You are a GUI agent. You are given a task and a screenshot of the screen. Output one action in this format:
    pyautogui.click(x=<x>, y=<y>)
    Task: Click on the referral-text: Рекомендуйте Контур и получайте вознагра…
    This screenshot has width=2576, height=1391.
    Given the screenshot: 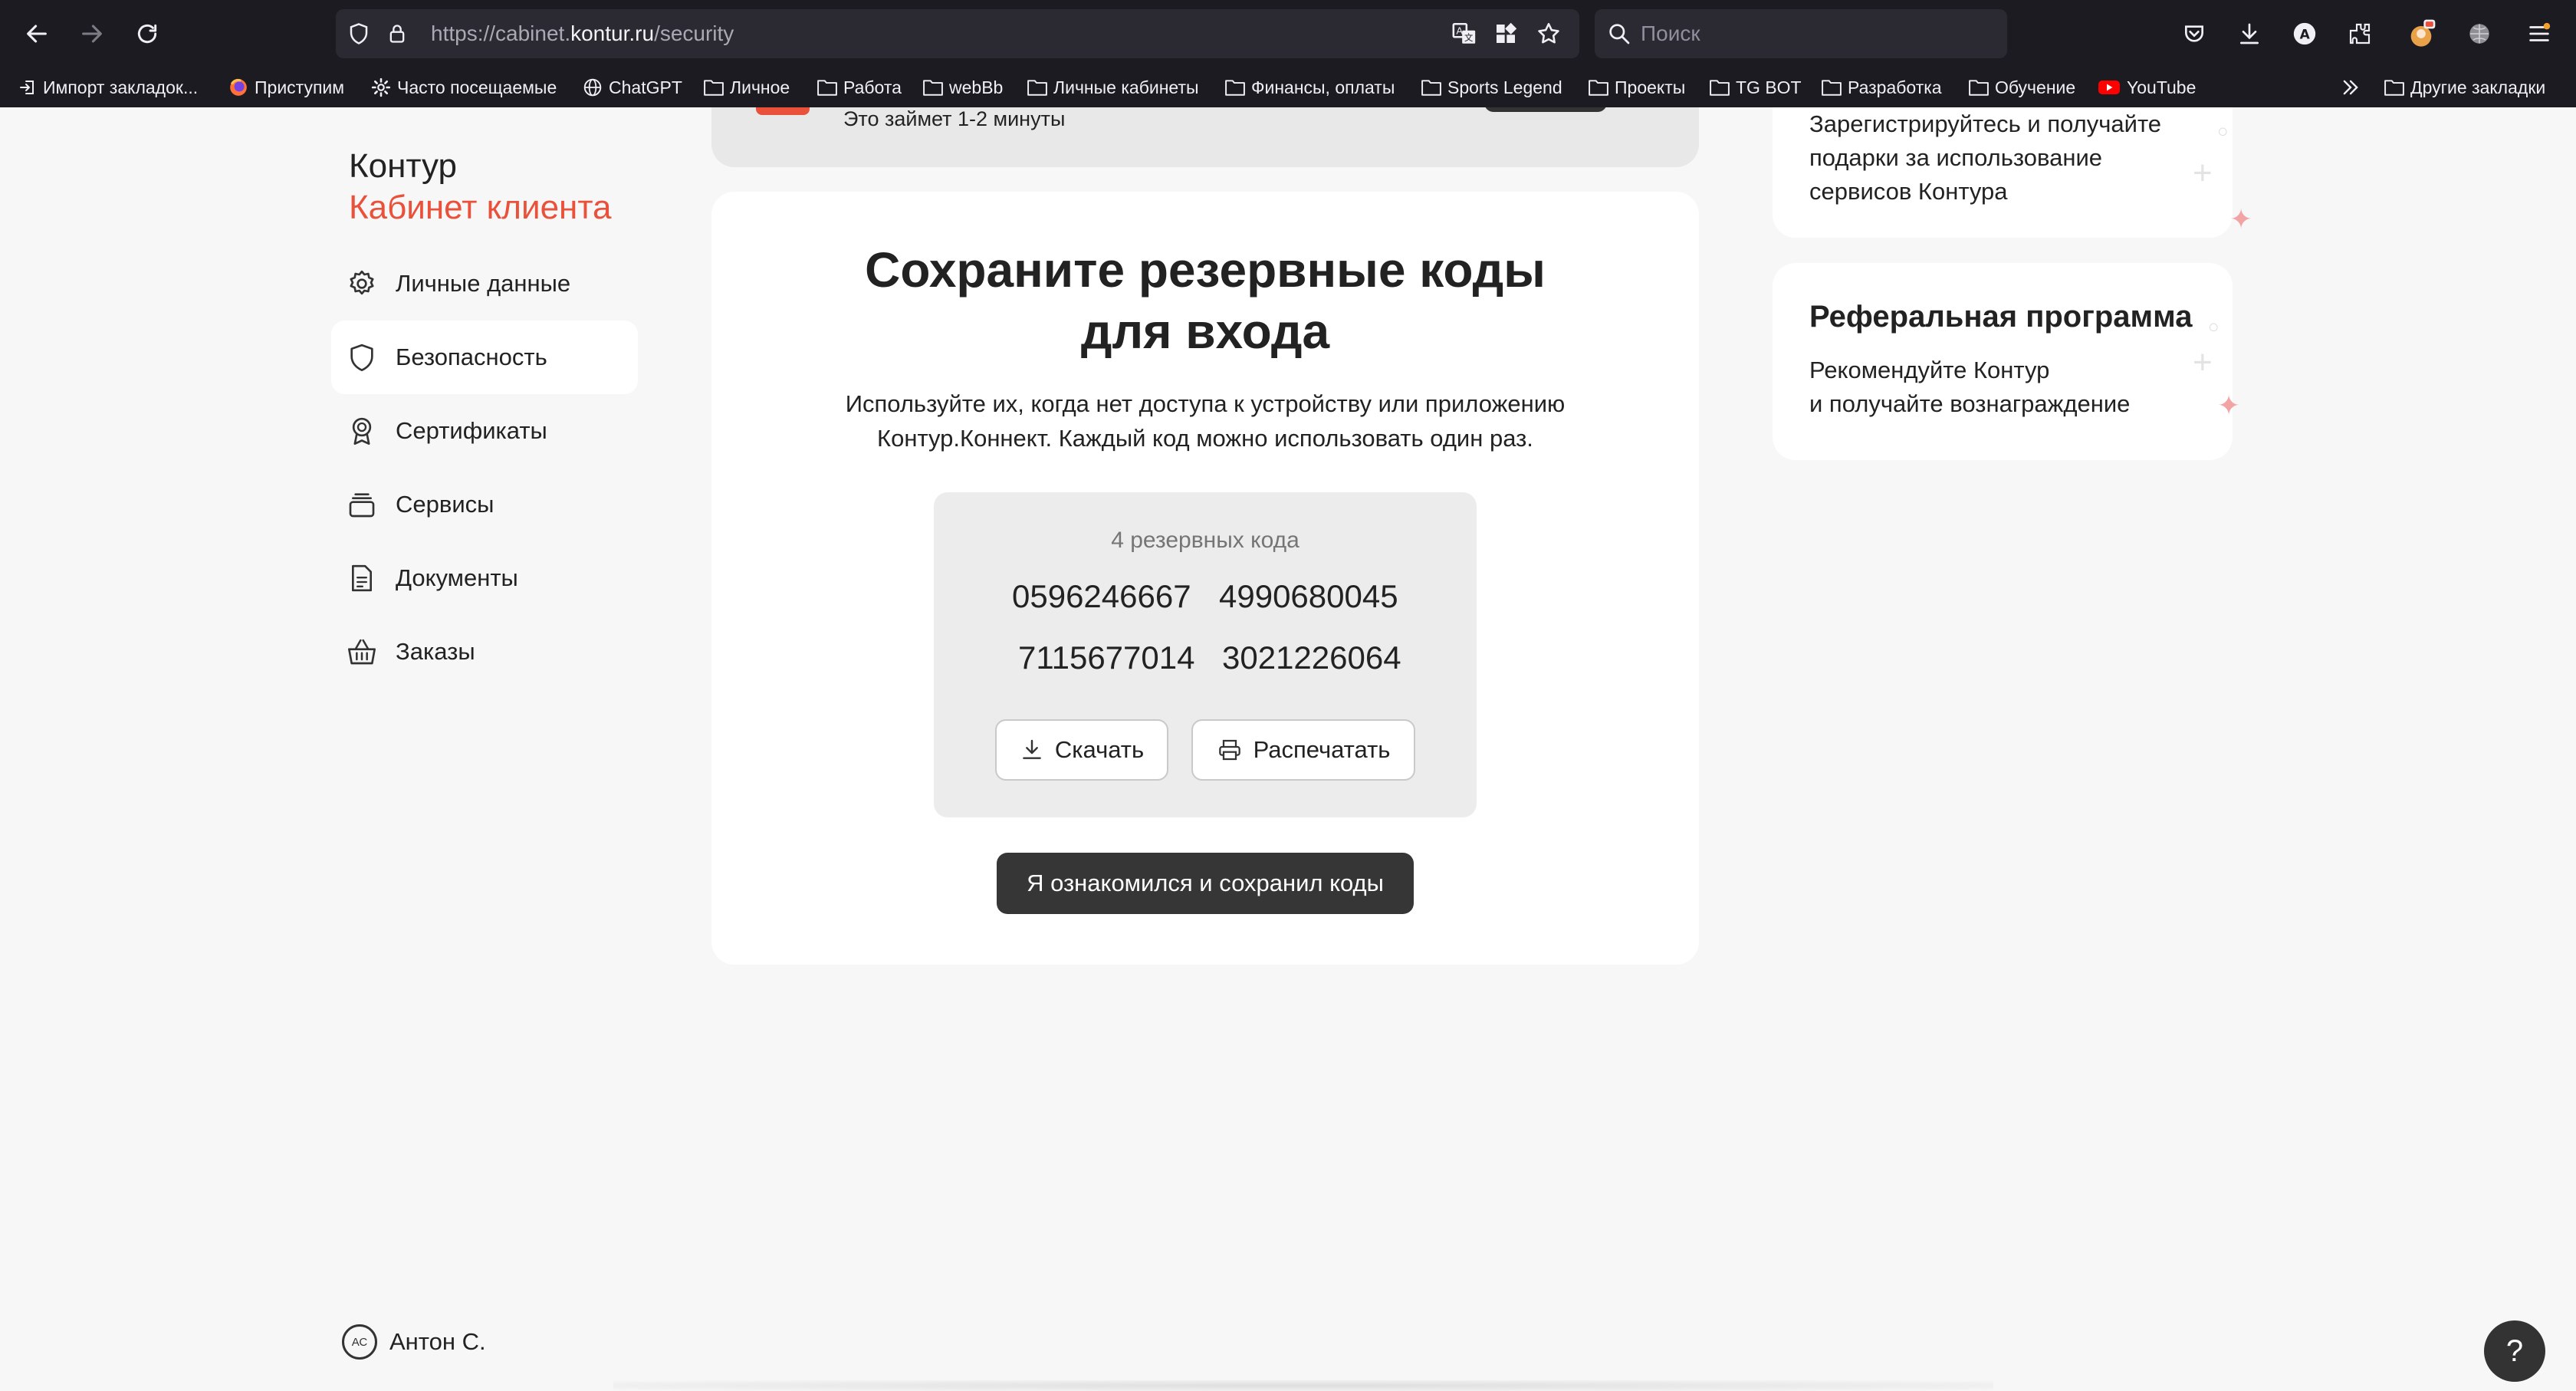 What is the action you would take?
    pyautogui.click(x=1970, y=387)
    